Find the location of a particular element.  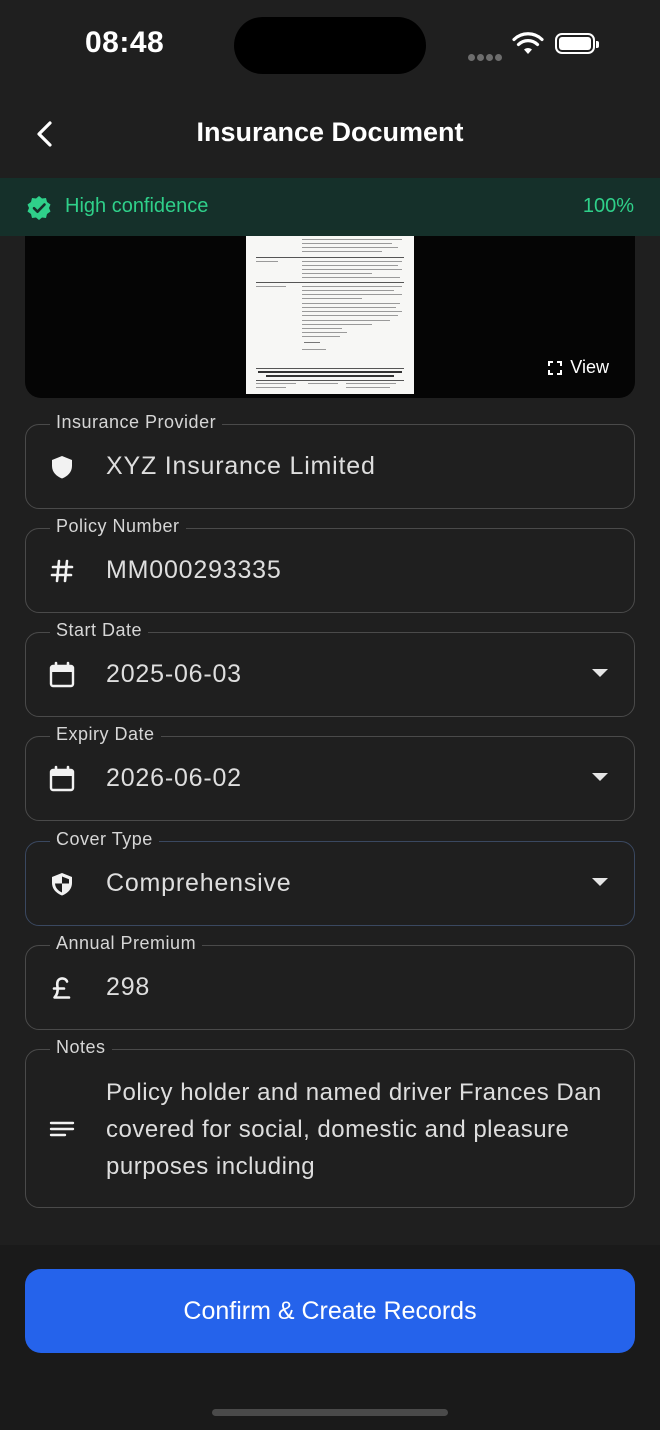

view-document-button: View is located at coordinates (578, 367).